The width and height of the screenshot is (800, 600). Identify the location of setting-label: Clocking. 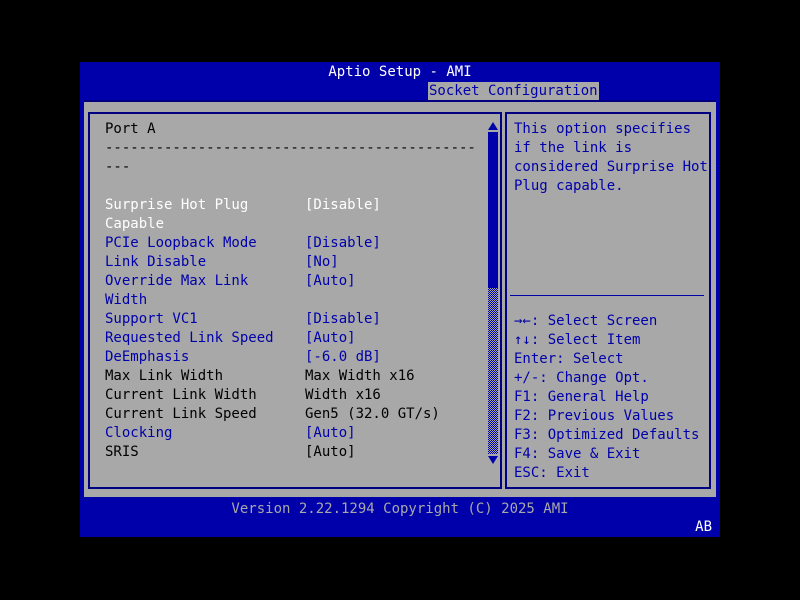
(139, 433).